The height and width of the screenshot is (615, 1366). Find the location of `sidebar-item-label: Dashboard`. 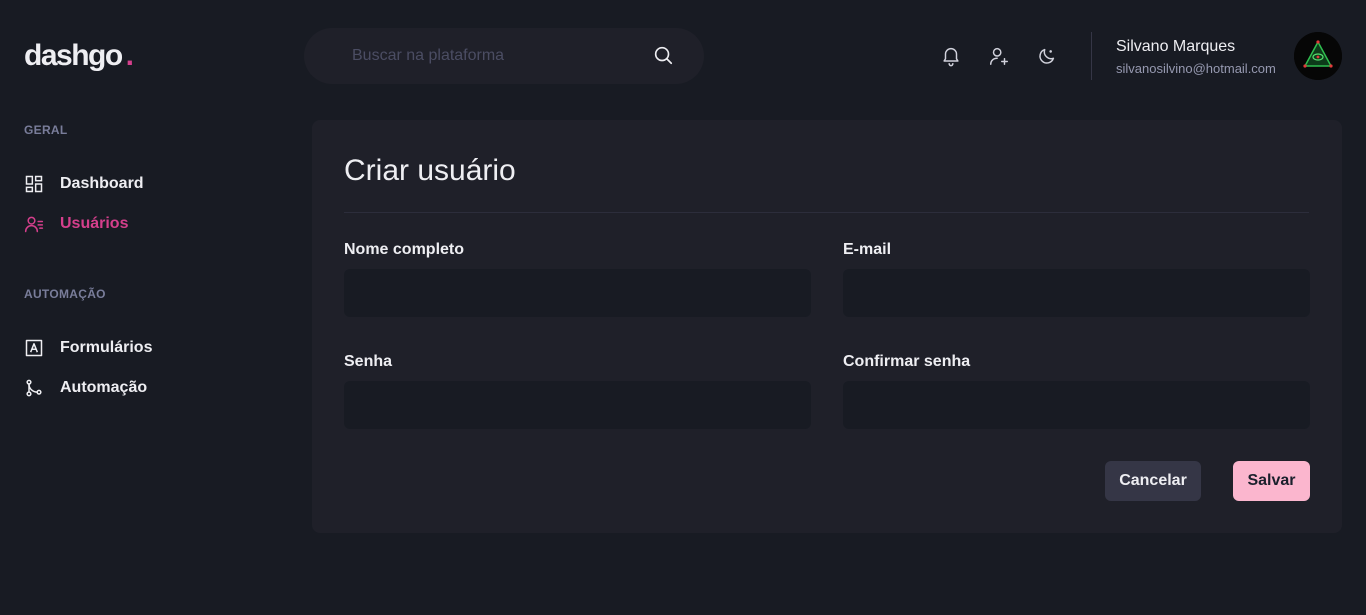

sidebar-item-label: Dashboard is located at coordinates (102, 183).